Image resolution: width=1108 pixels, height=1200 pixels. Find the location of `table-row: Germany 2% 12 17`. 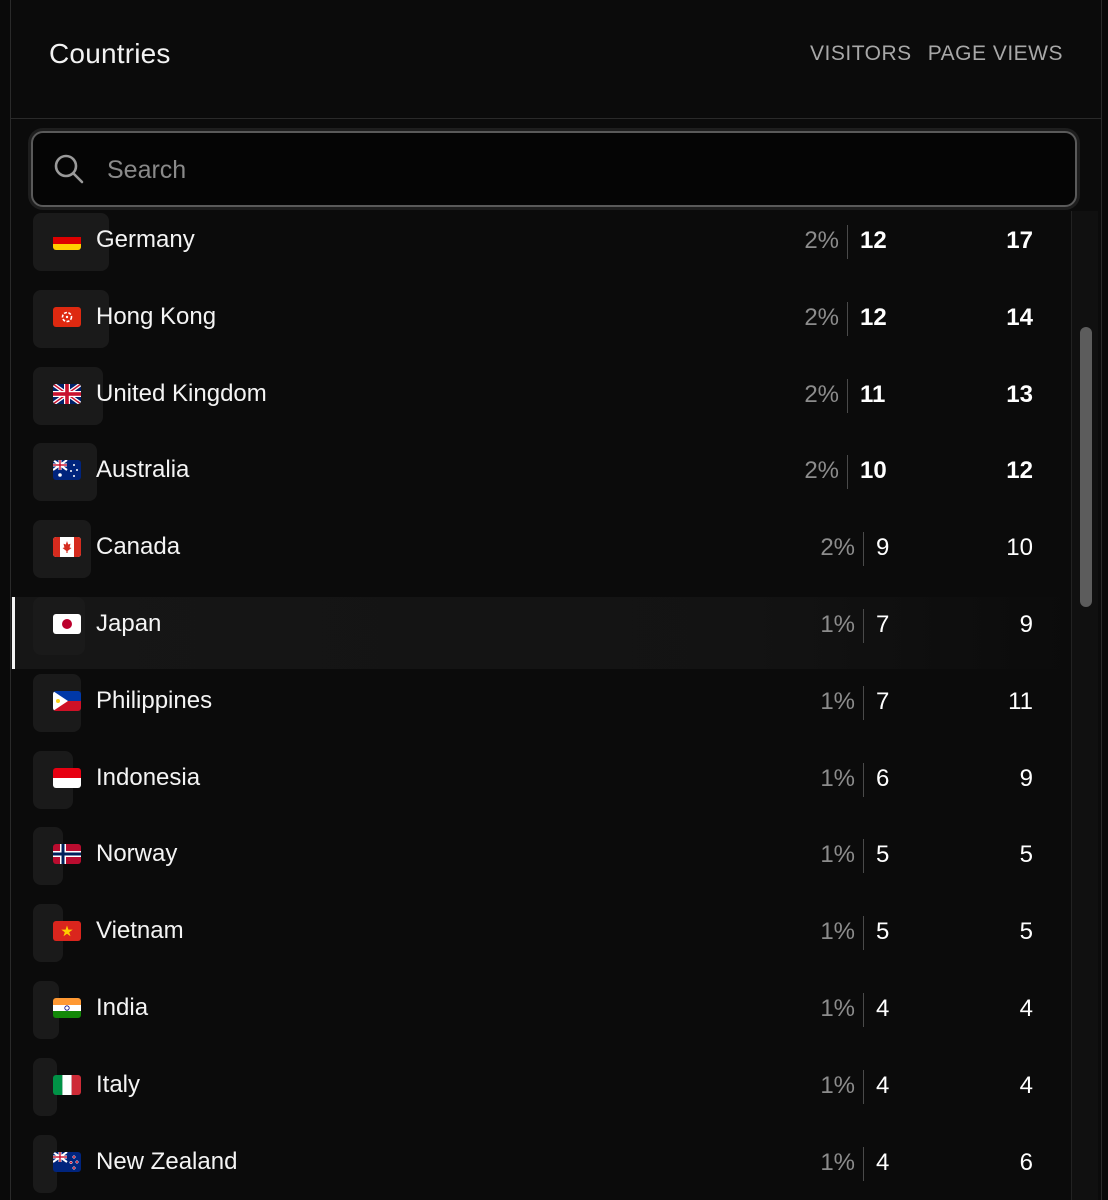

table-row: Germany 2% 12 17 is located at coordinates (541, 249).